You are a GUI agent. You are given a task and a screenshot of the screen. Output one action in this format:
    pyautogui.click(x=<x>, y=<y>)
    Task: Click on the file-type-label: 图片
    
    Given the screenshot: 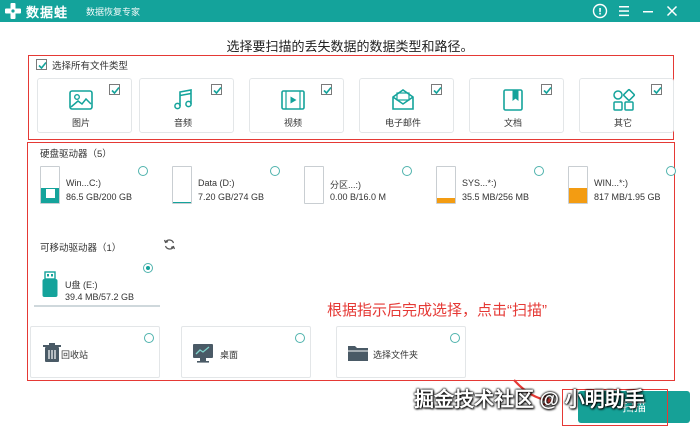 What is the action you would take?
    pyautogui.click(x=80, y=123)
    